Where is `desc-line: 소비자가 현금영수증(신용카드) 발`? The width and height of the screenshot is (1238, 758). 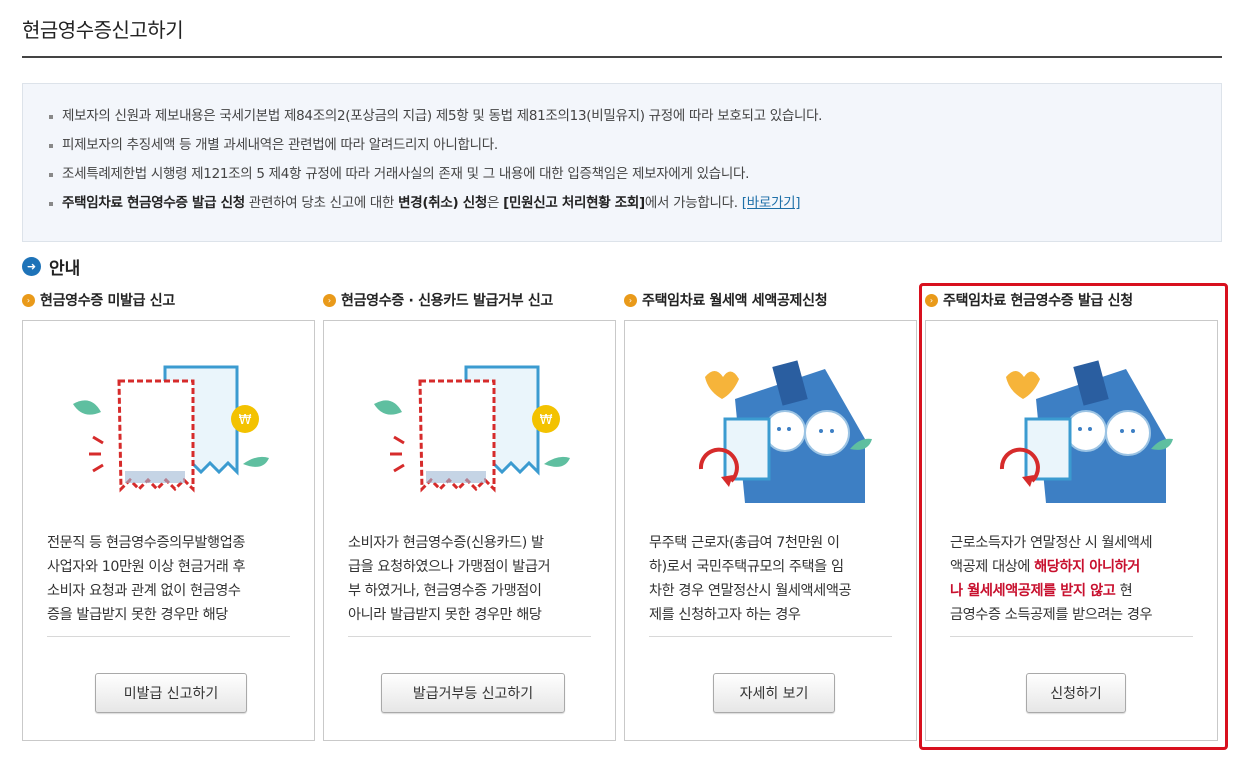 desc-line: 소비자가 현금영수증(신용카드) 발 is located at coordinates (446, 543).